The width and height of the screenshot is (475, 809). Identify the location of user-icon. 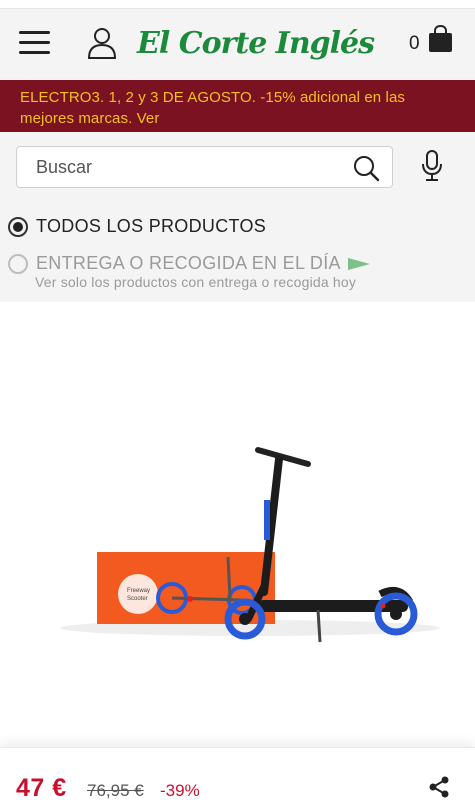
(102, 43).